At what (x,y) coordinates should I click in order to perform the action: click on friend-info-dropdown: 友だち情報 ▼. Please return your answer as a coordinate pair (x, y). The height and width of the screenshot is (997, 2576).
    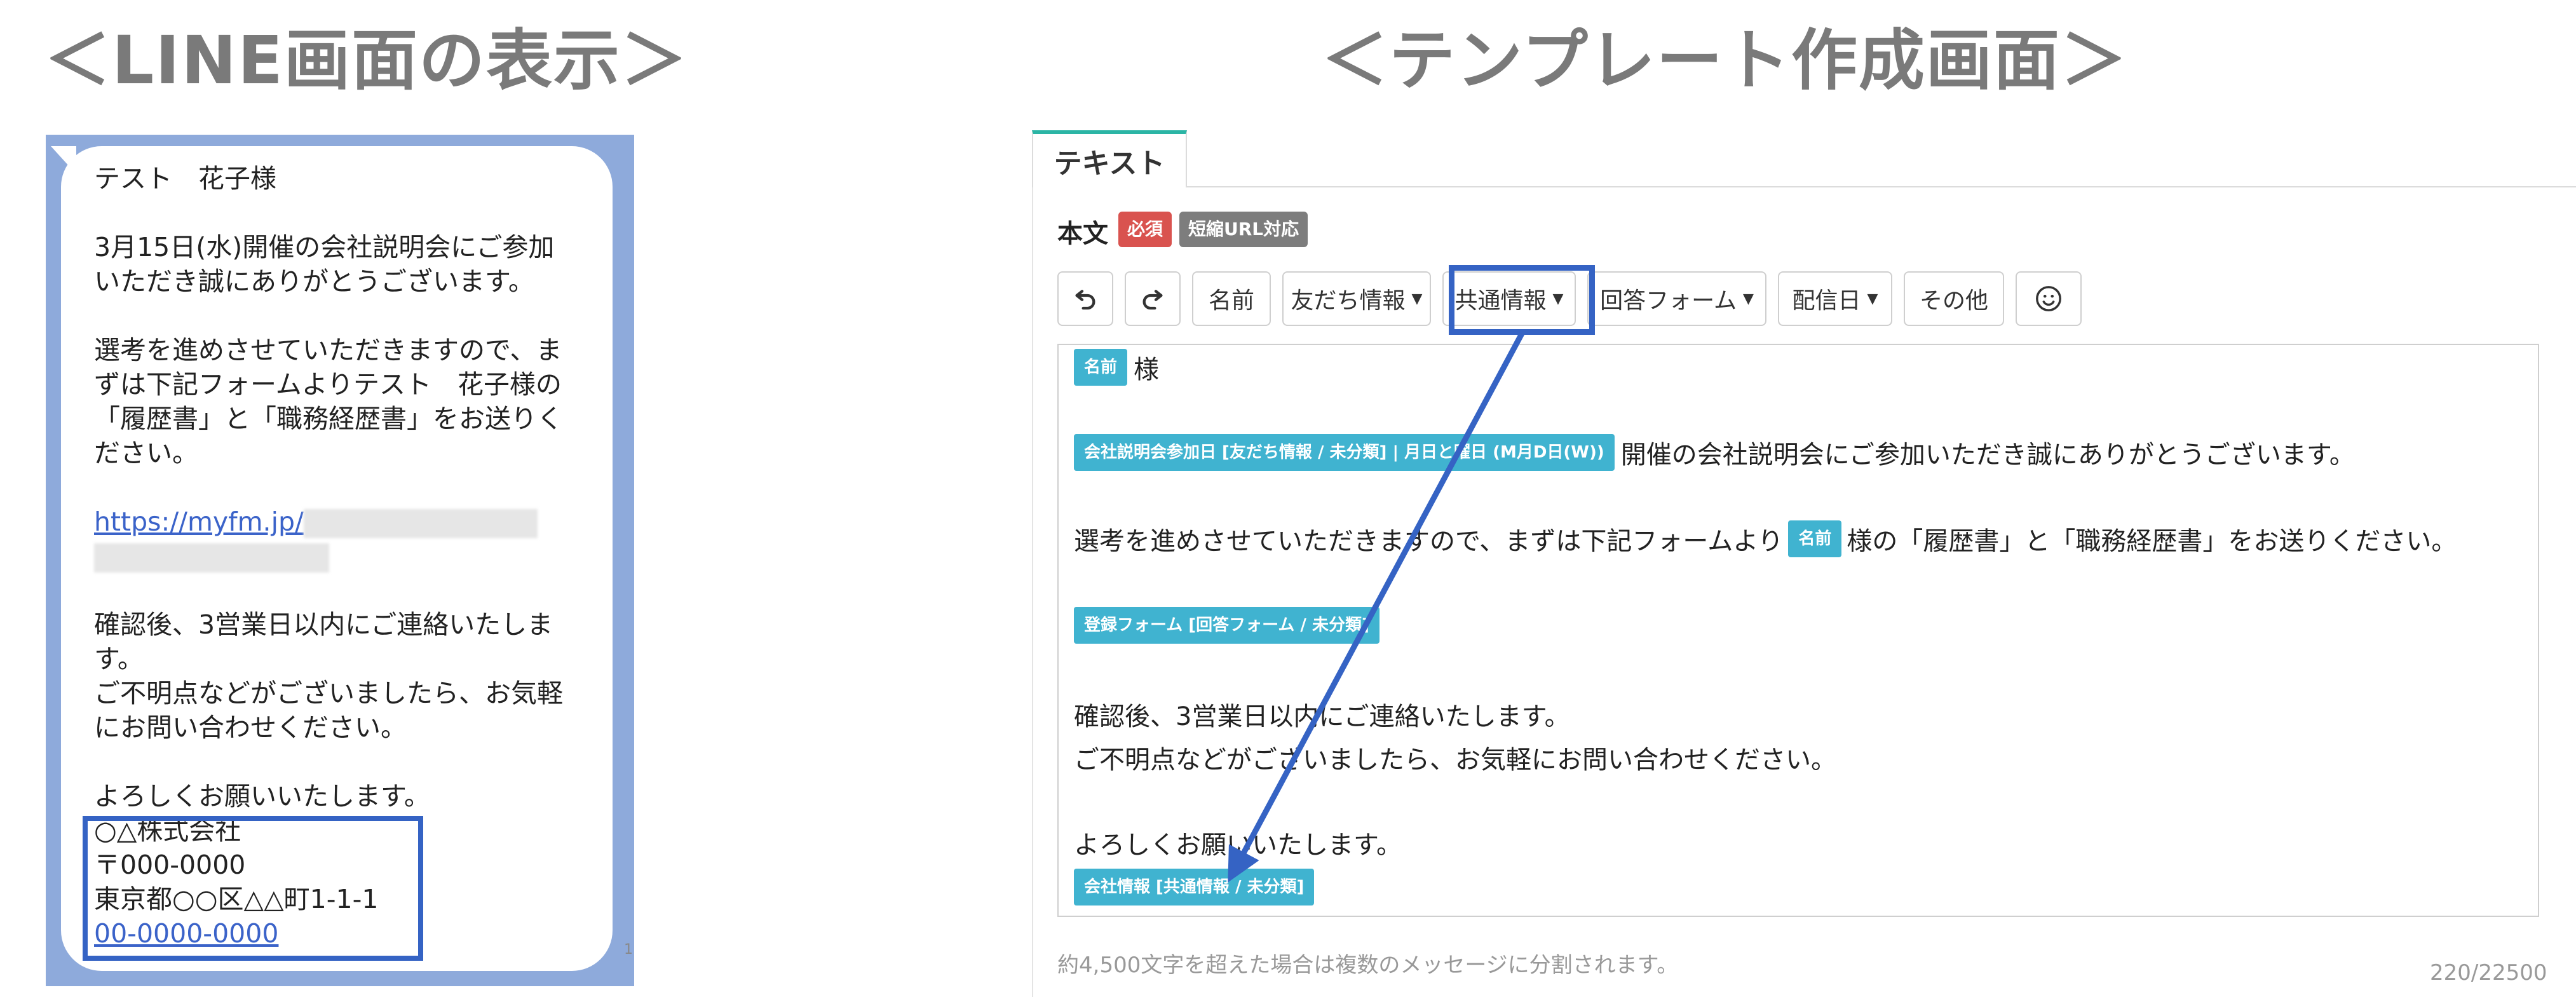
    Looking at the image, I should click on (1356, 298).